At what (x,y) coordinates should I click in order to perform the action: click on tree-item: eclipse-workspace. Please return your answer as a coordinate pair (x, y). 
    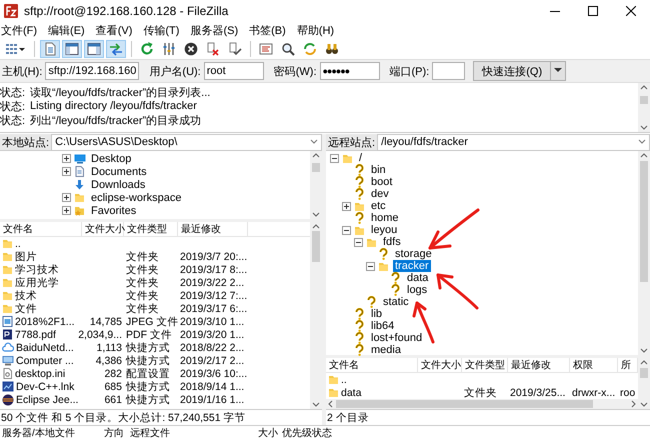
    Looking at the image, I should click on (136, 198).